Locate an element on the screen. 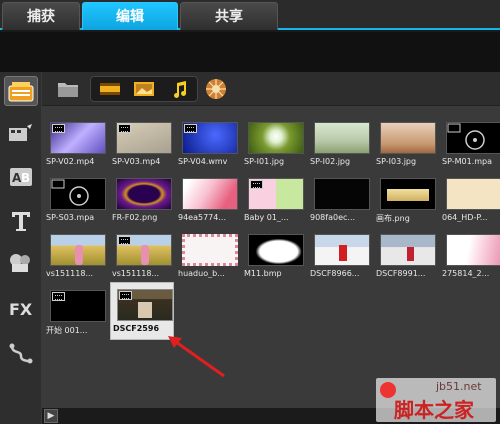  svg-text: FX is located at coordinates (21, 309).